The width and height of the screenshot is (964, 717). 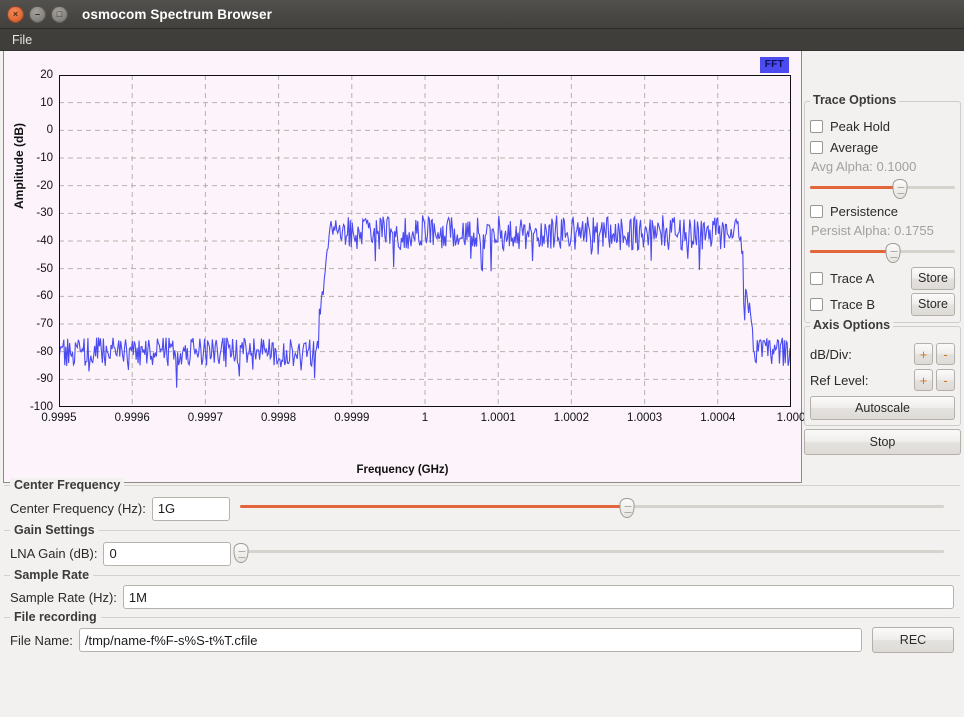 I want to click on y-tick-label: -20, so click(x=44, y=185).